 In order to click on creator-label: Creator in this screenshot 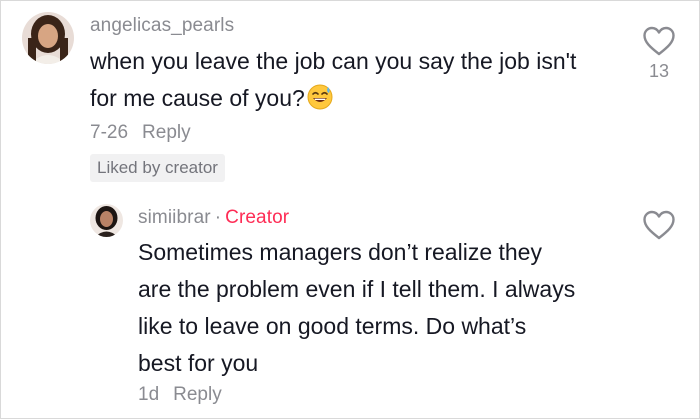, I will do `click(257, 217)`.